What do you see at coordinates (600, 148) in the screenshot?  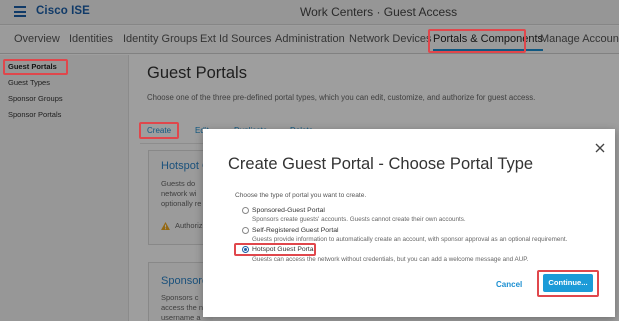 I see `close-icon` at bounding box center [600, 148].